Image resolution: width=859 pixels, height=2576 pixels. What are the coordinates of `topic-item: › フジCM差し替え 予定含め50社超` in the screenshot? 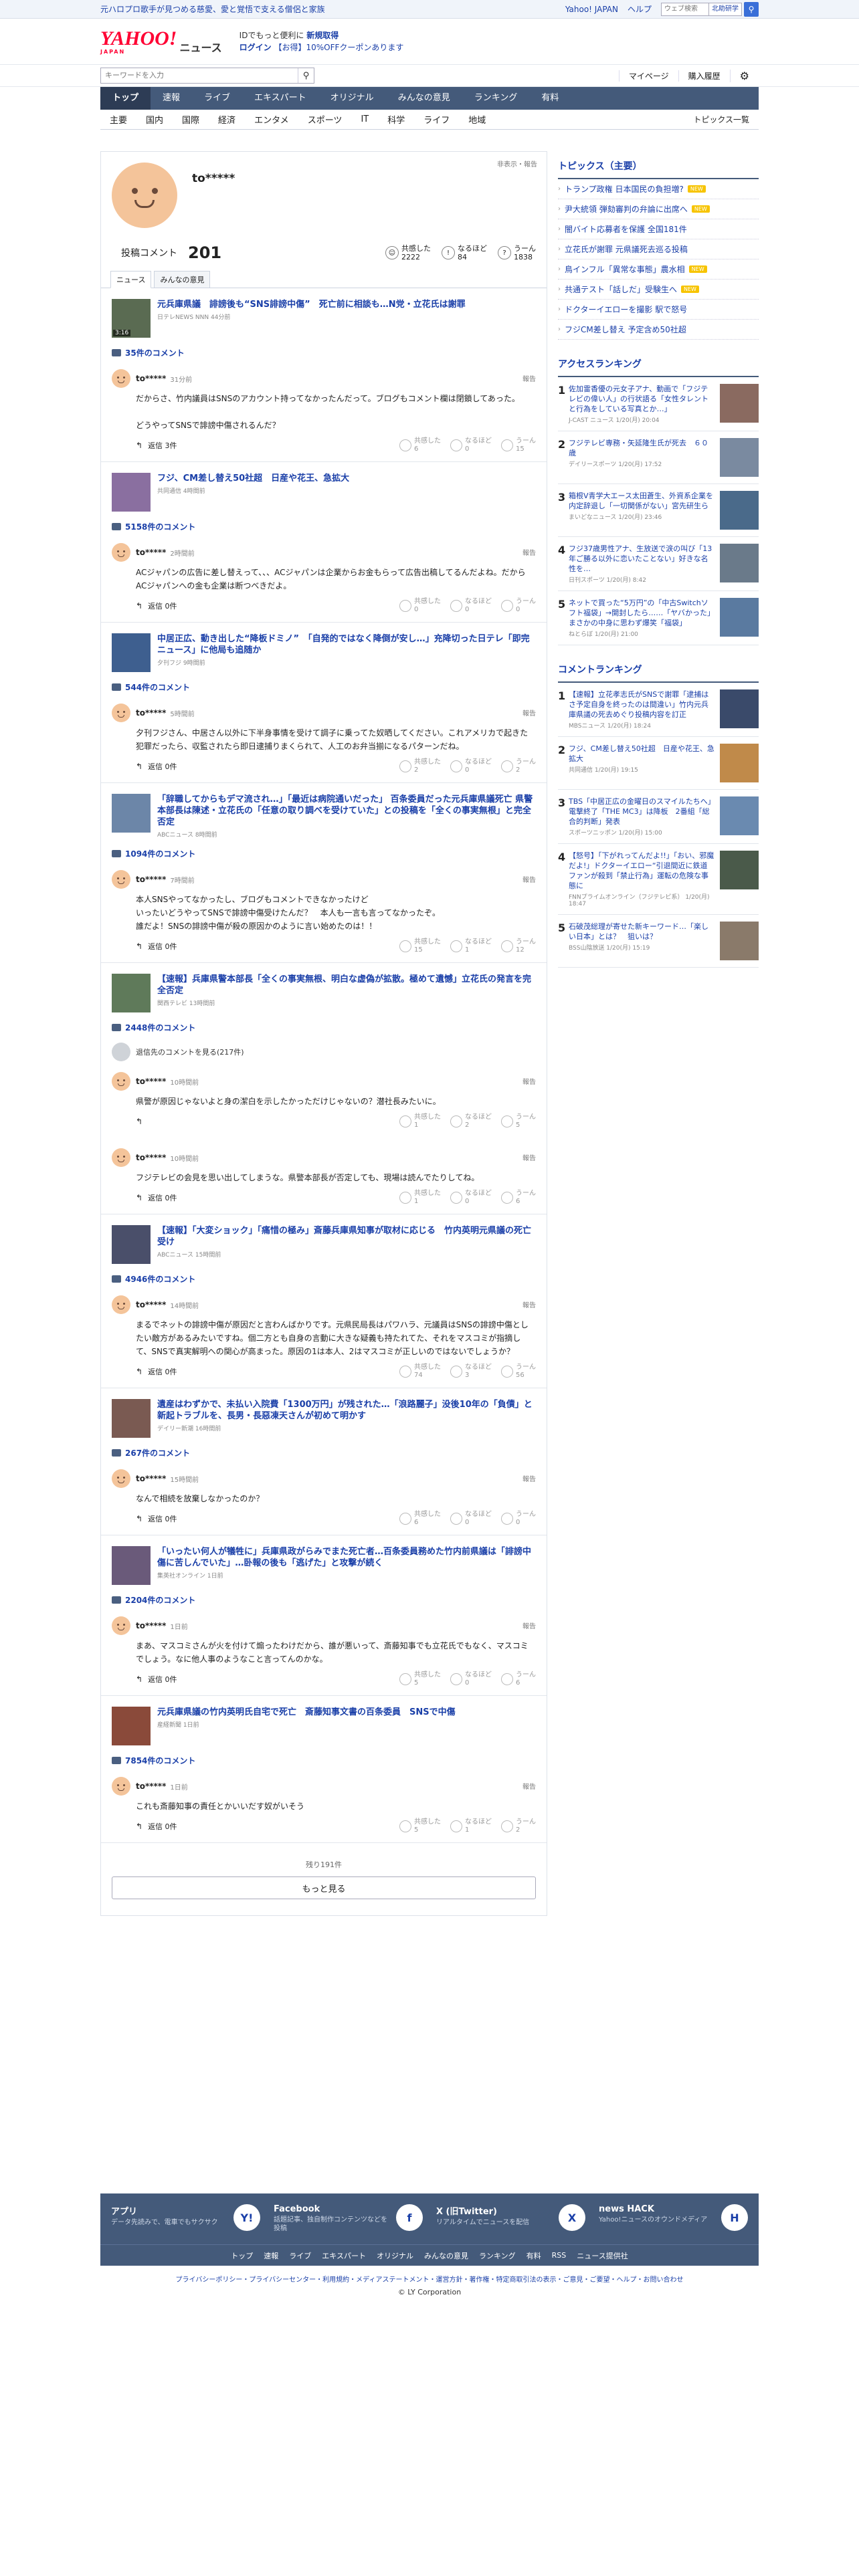 It's located at (658, 330).